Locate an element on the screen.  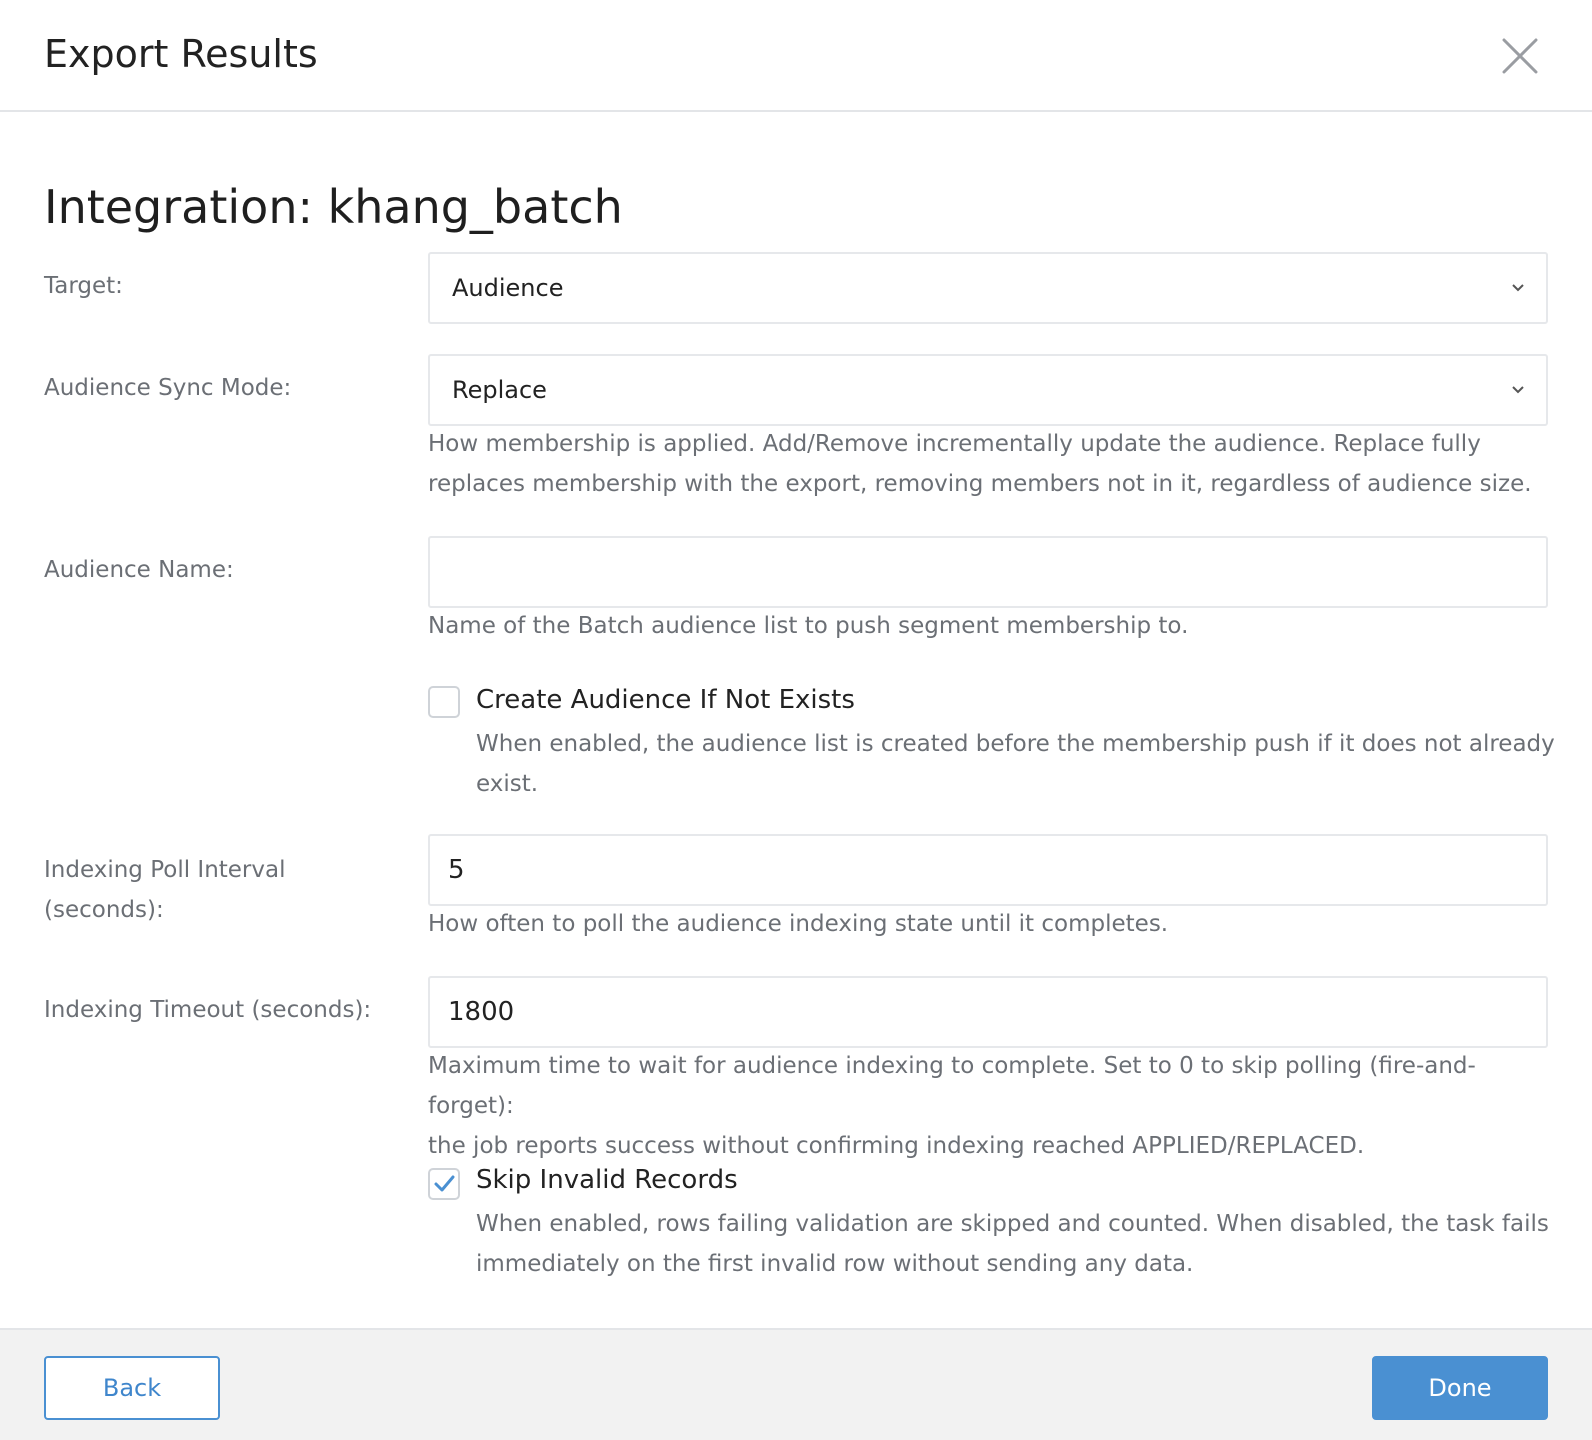
timeout-label: Indexing Timeout (seconds): is located at coordinates (208, 1010).